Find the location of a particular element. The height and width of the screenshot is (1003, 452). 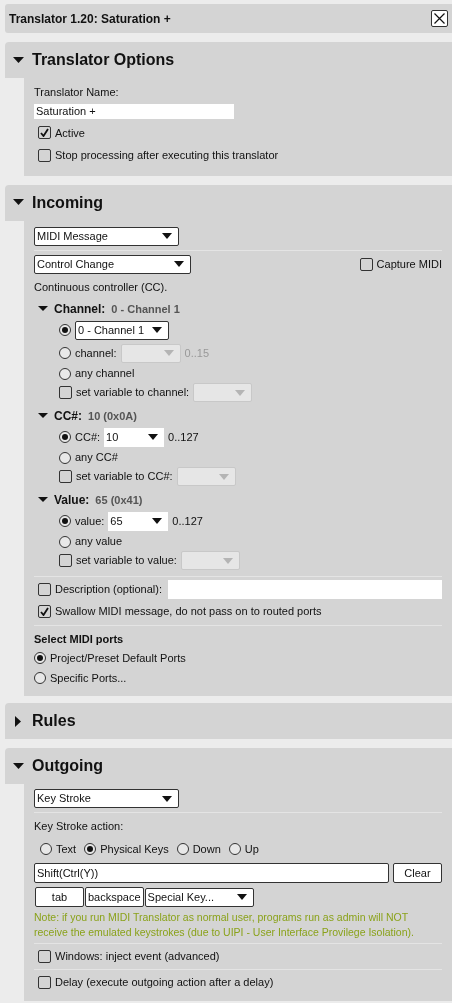

field-label: Key Stroke action: is located at coordinates (79, 826).